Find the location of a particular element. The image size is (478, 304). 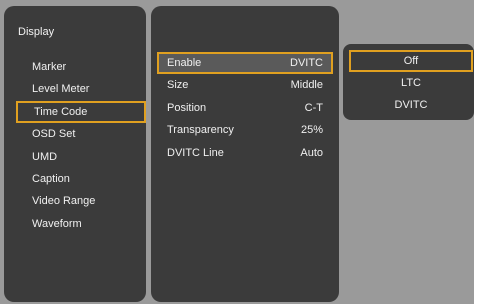

setting-row-dvitc-line: DVITC Line Auto is located at coordinates (245, 153).